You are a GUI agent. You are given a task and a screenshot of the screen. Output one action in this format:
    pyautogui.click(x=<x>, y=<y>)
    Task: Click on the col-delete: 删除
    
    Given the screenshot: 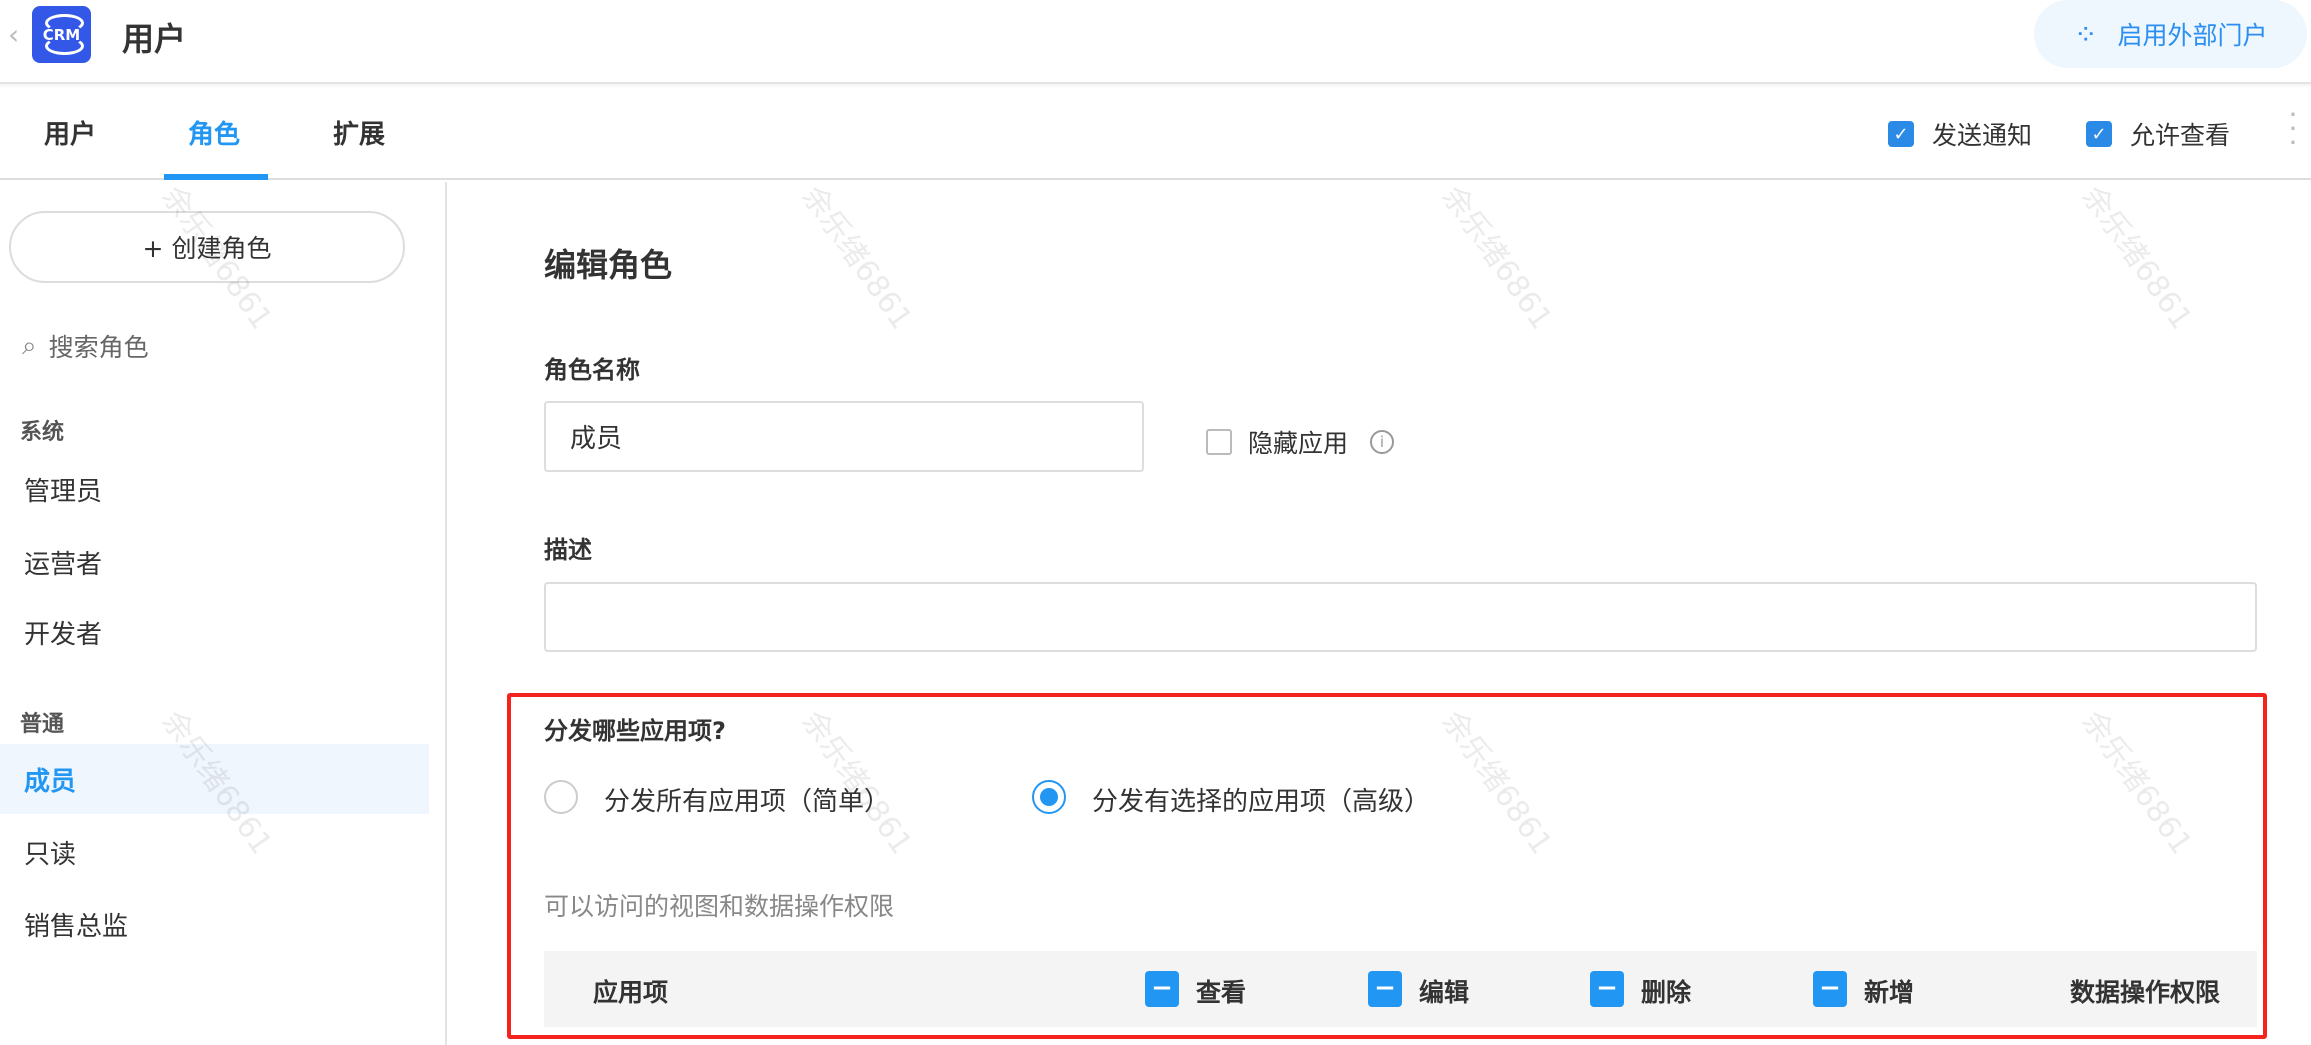 What is the action you would take?
    pyautogui.click(x=1666, y=992)
    